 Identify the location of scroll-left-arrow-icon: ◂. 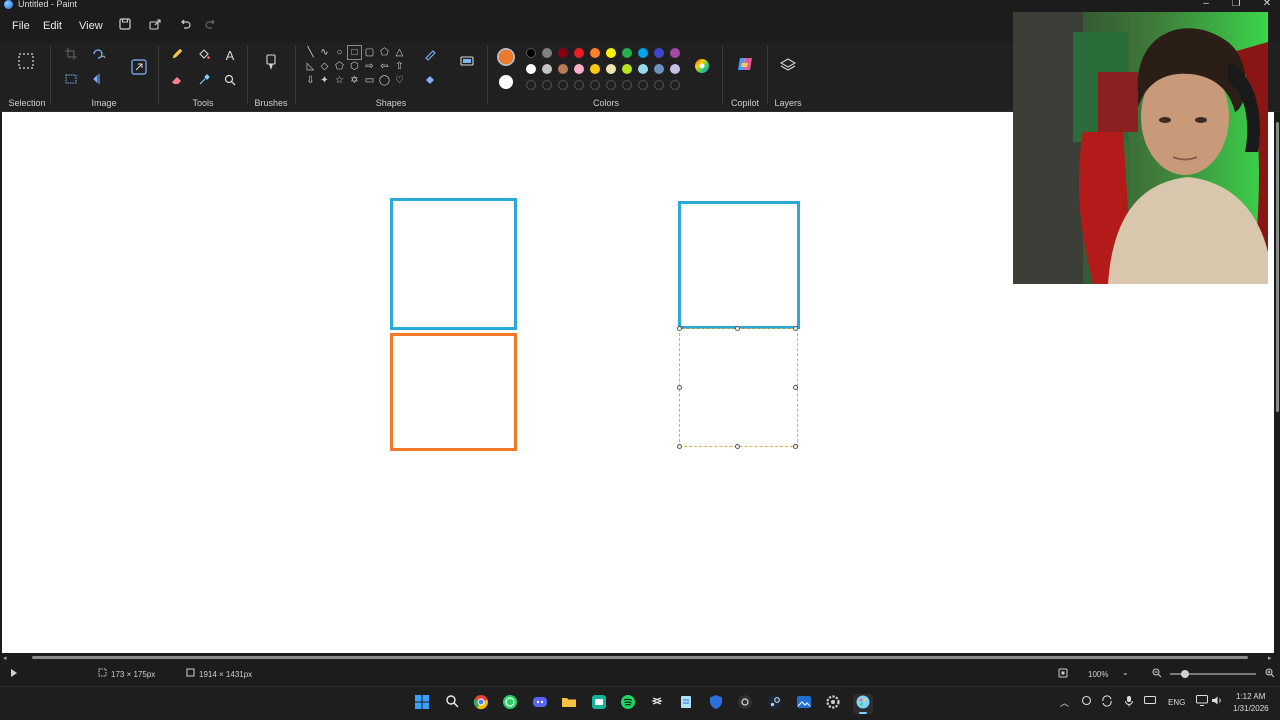
(5, 658).